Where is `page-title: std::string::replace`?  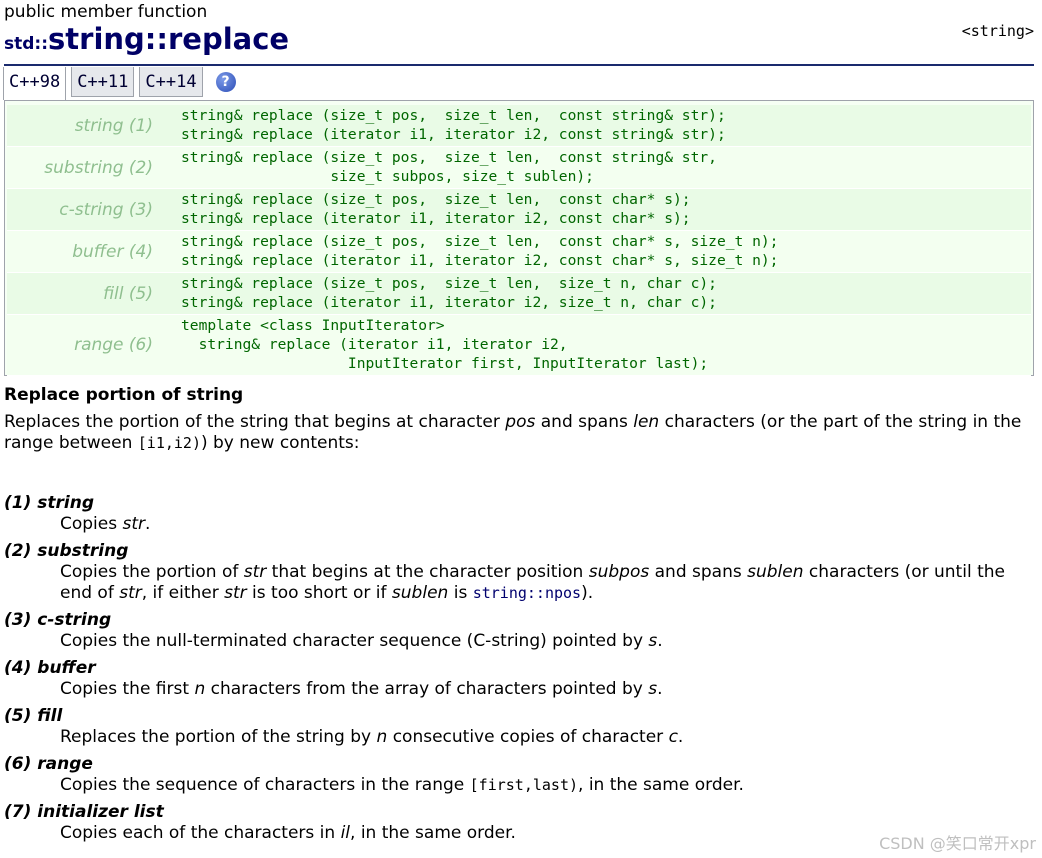
page-title: std::string::replace is located at coordinates (146, 39).